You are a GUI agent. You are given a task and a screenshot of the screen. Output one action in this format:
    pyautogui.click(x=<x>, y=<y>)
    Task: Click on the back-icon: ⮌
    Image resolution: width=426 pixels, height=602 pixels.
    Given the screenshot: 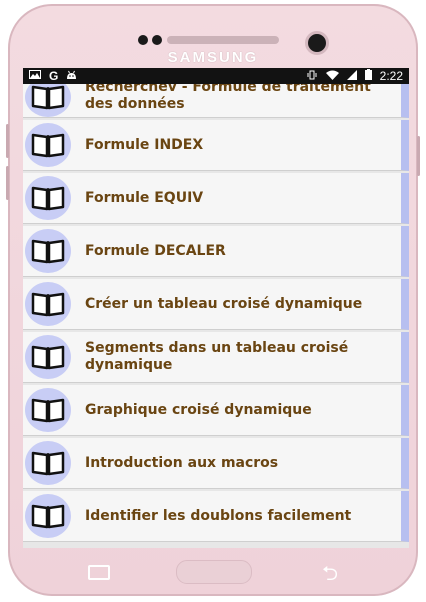 What is the action you would take?
    pyautogui.click(x=330, y=576)
    